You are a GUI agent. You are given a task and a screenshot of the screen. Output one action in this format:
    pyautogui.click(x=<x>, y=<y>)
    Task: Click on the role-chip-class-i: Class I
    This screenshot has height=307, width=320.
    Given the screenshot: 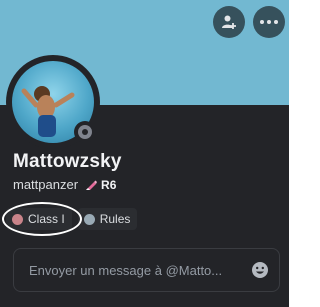 What is the action you would take?
    pyautogui.click(x=39, y=219)
    